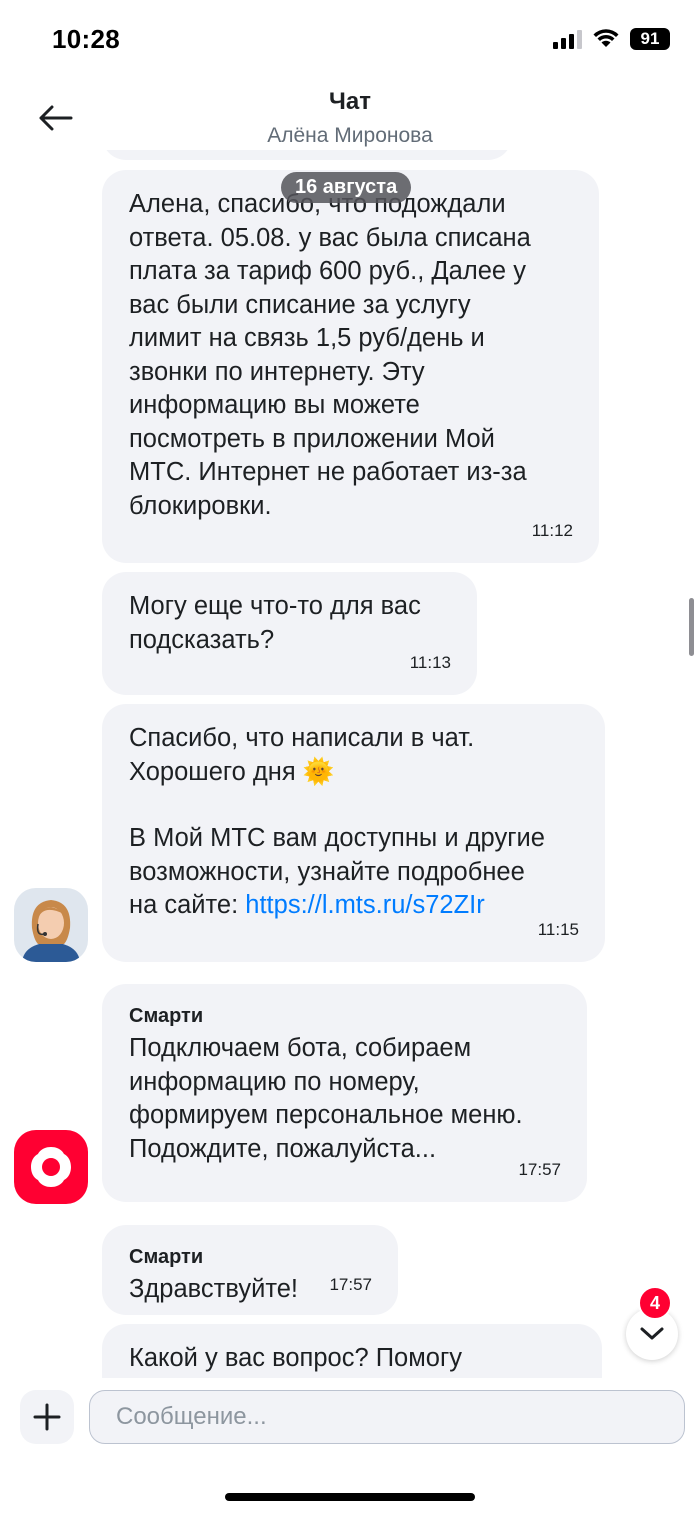 The width and height of the screenshot is (700, 1515). I want to click on plus-icon, so click(47, 1417).